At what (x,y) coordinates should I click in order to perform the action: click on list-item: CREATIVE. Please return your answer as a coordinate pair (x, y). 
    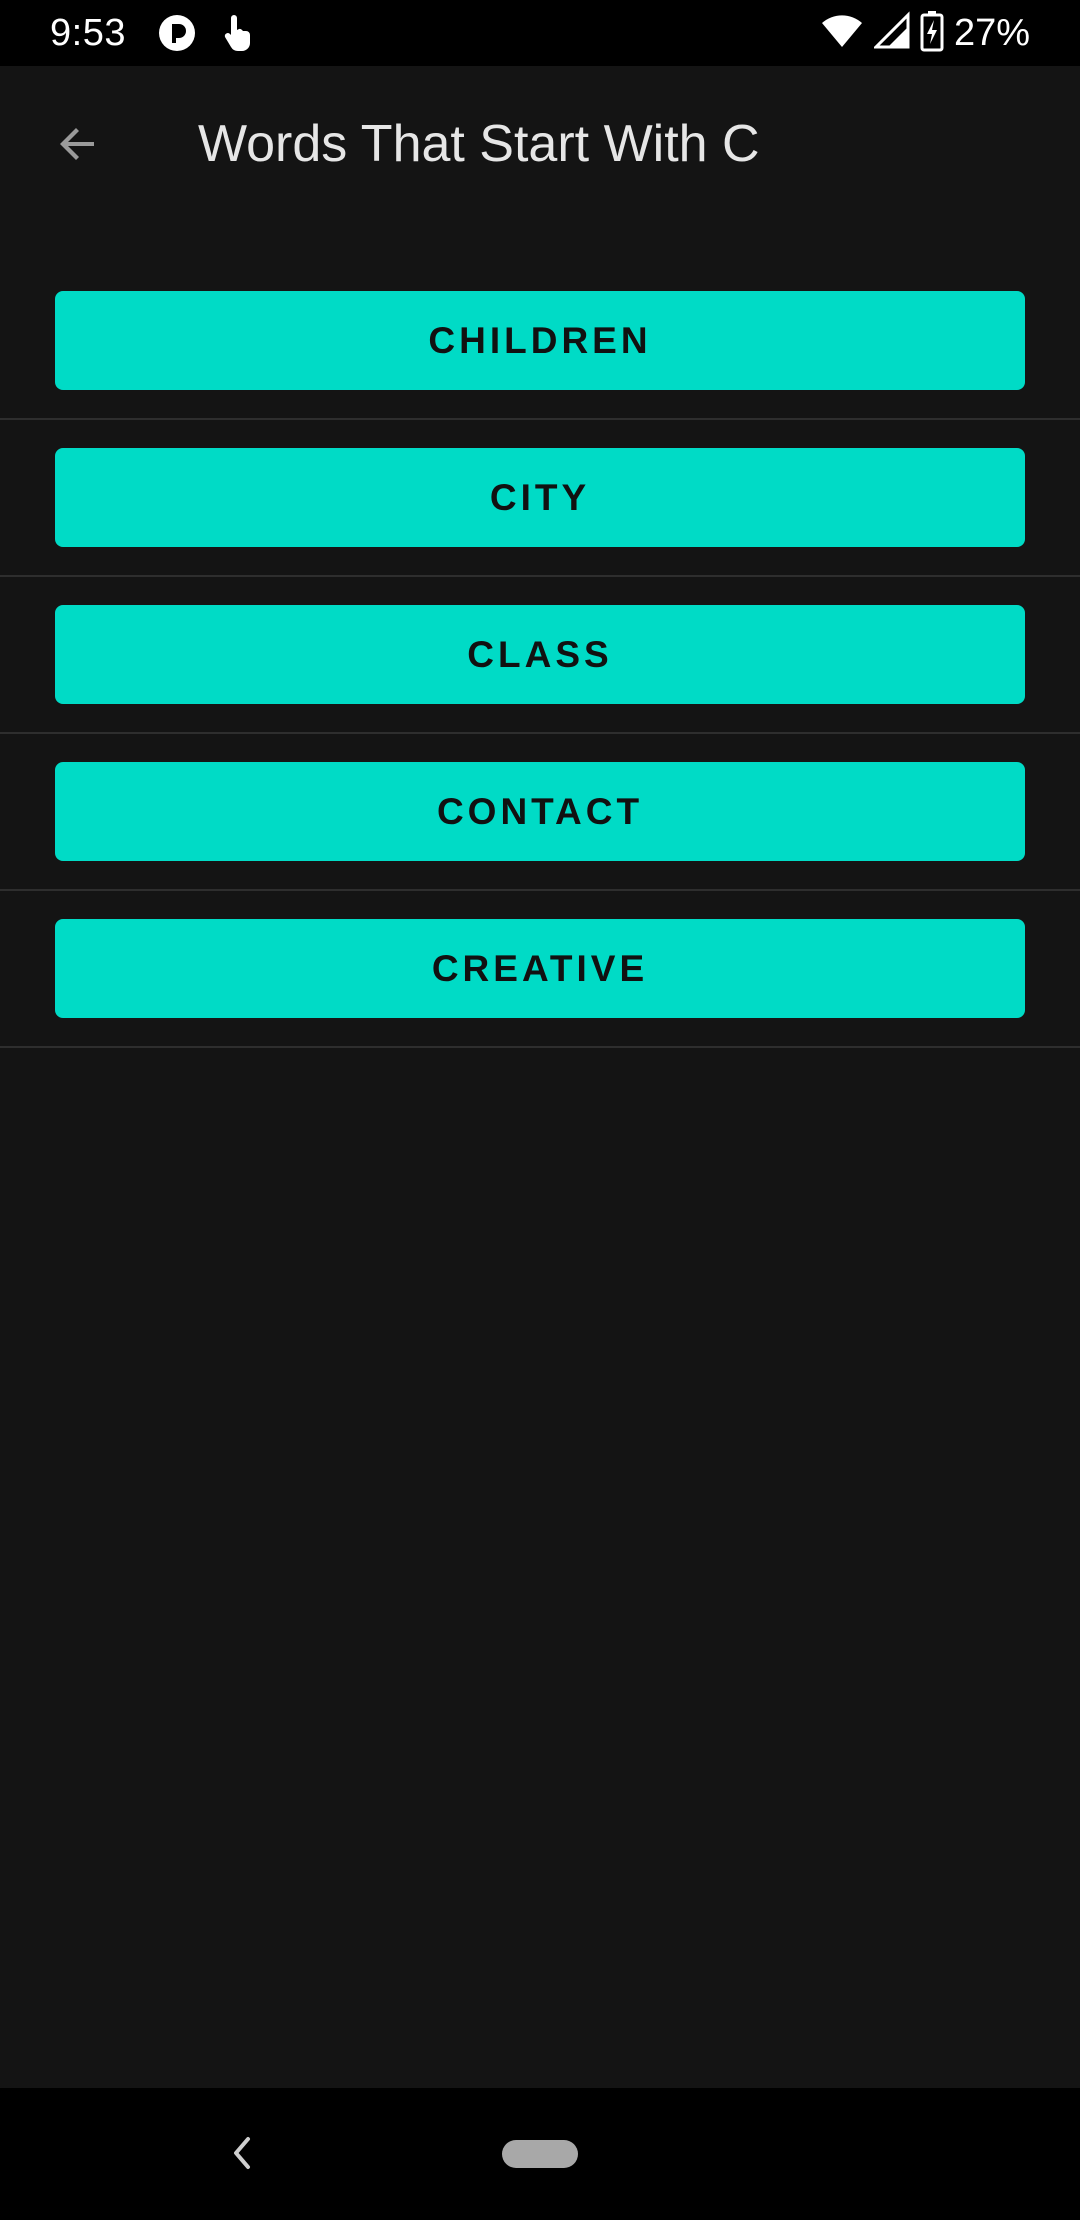
    Looking at the image, I should click on (540, 969).